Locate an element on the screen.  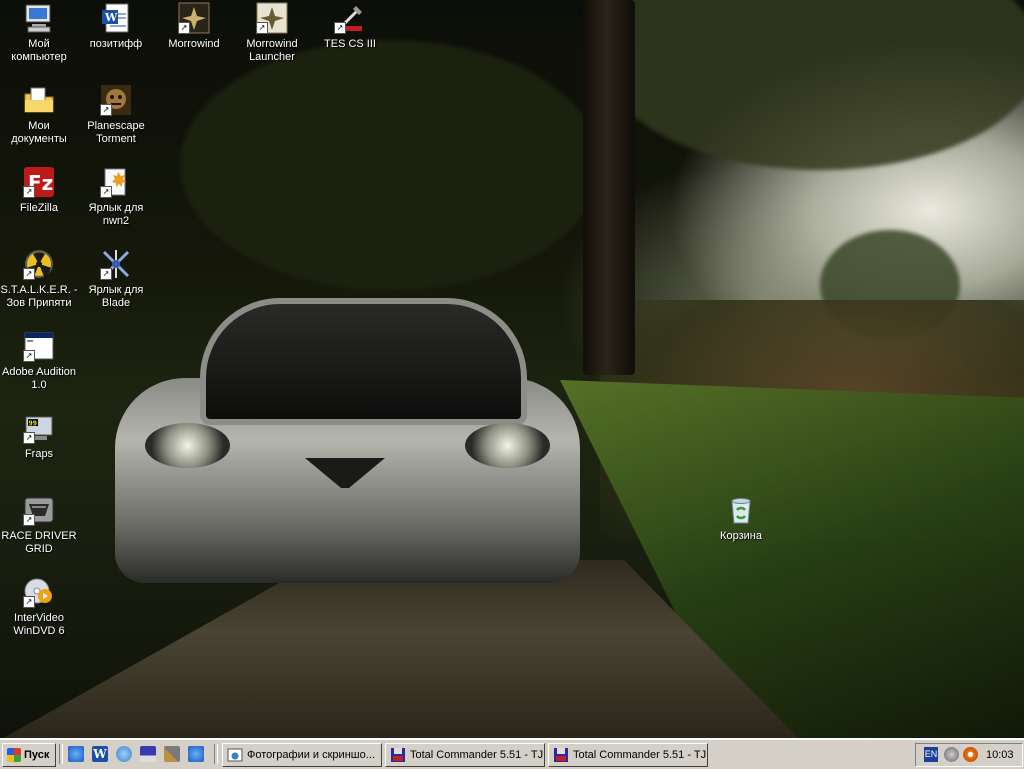
clock: 10:03 is located at coordinates (1000, 755).